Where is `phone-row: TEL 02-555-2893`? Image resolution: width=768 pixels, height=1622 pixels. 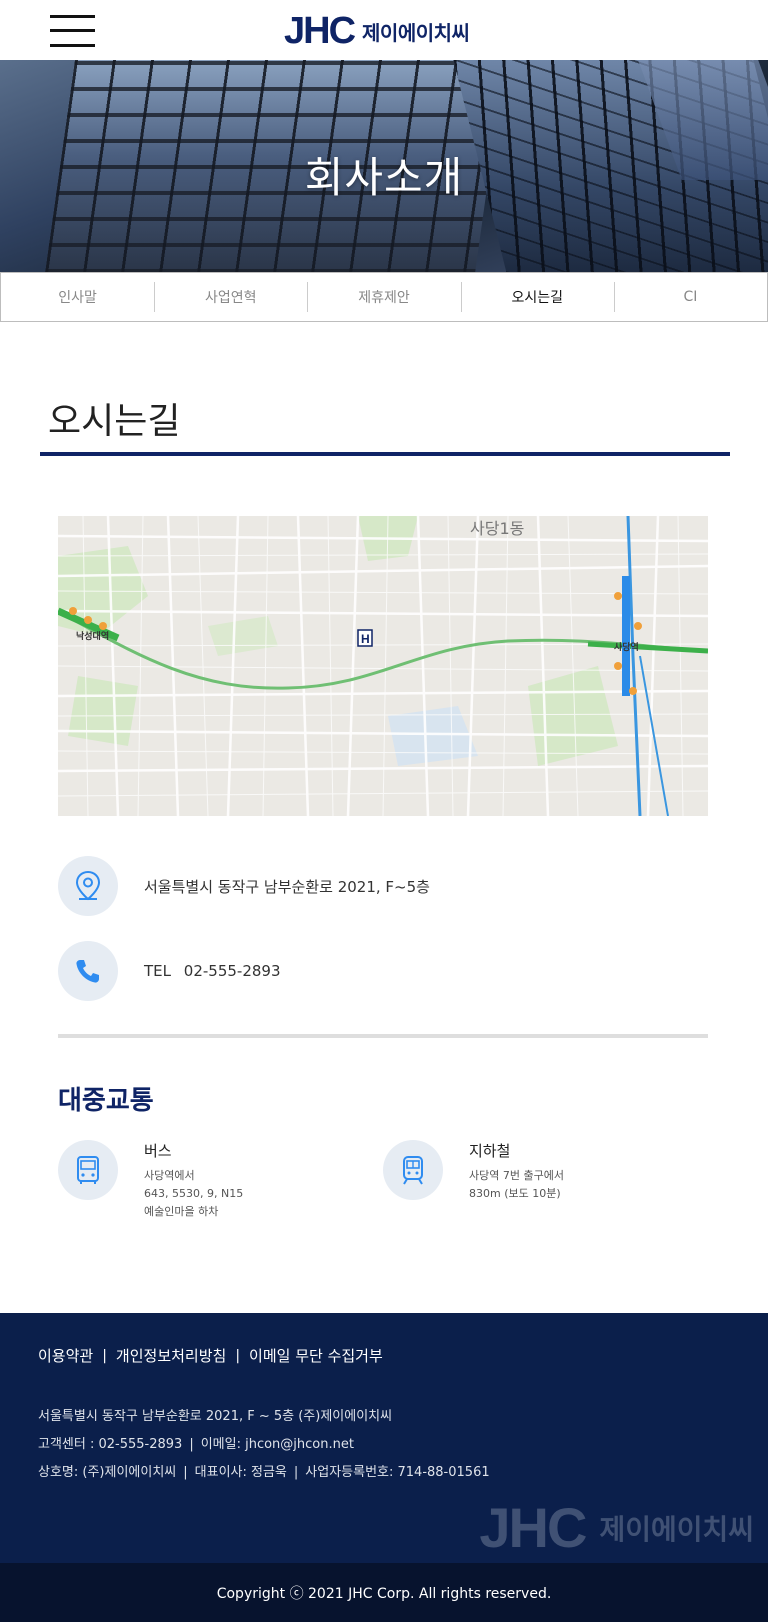 phone-row: TEL 02-555-2893 is located at coordinates (169, 971).